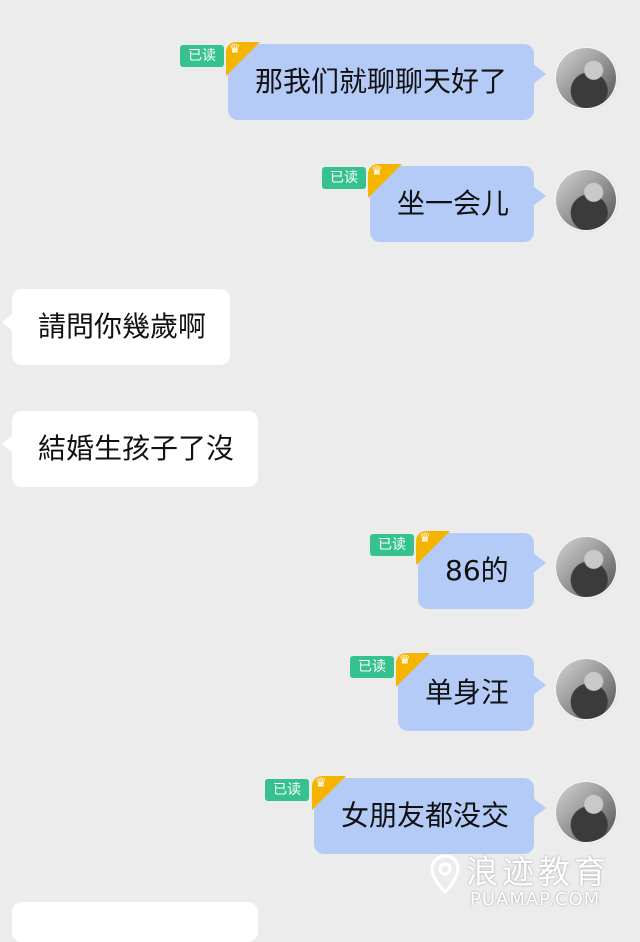 This screenshot has height=942, width=640. I want to click on message-bubble-outgoing: ♛ 坐一会儿, so click(457, 203).